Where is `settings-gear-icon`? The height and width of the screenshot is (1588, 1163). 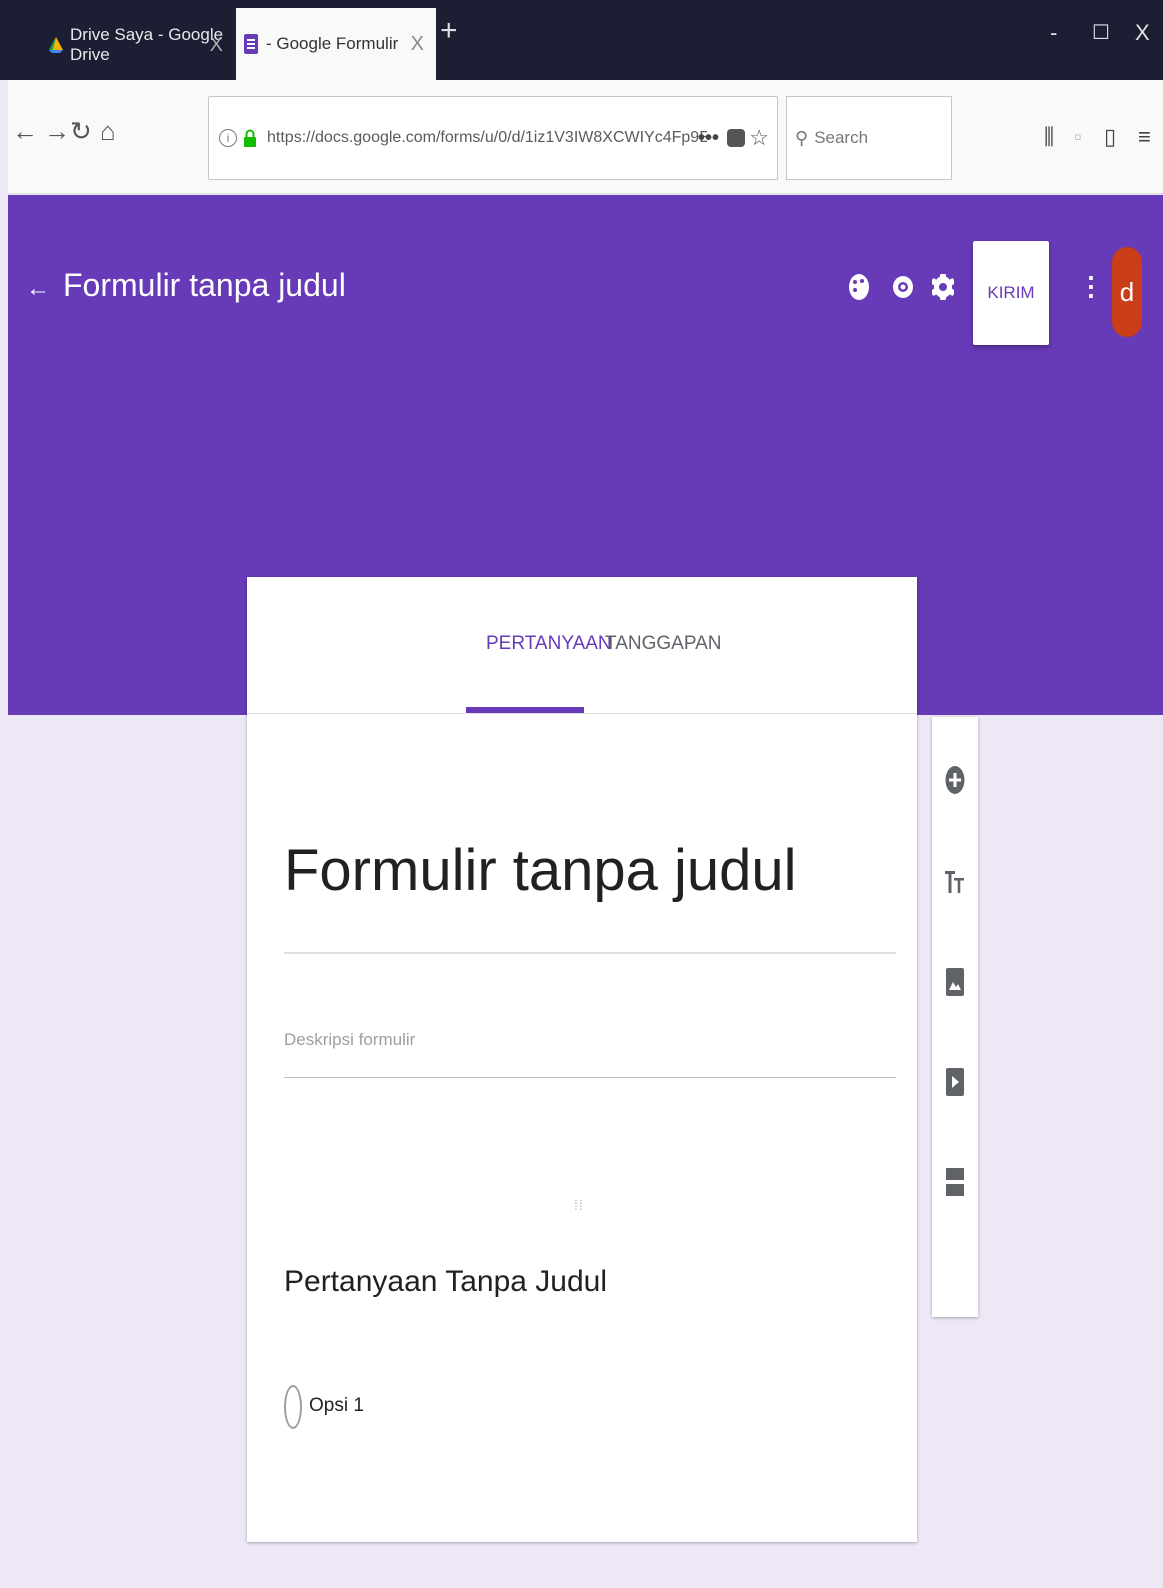 settings-gear-icon is located at coordinates (943, 287).